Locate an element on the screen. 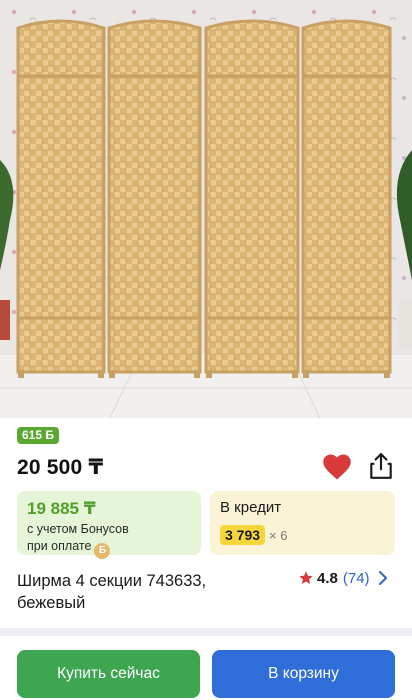 This screenshot has height=700, width=412. add-to-cart-button: В корзину is located at coordinates (303, 674).